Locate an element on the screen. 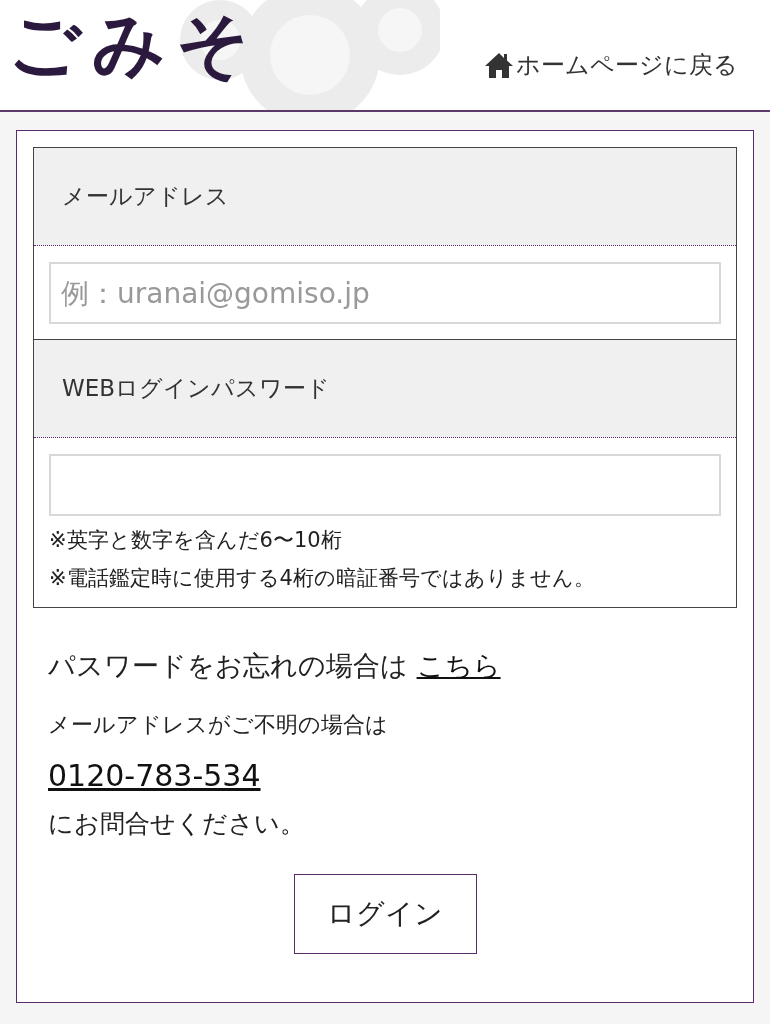 This screenshot has width=770, height=1024. field-label: メールアドレス is located at coordinates (145, 196).